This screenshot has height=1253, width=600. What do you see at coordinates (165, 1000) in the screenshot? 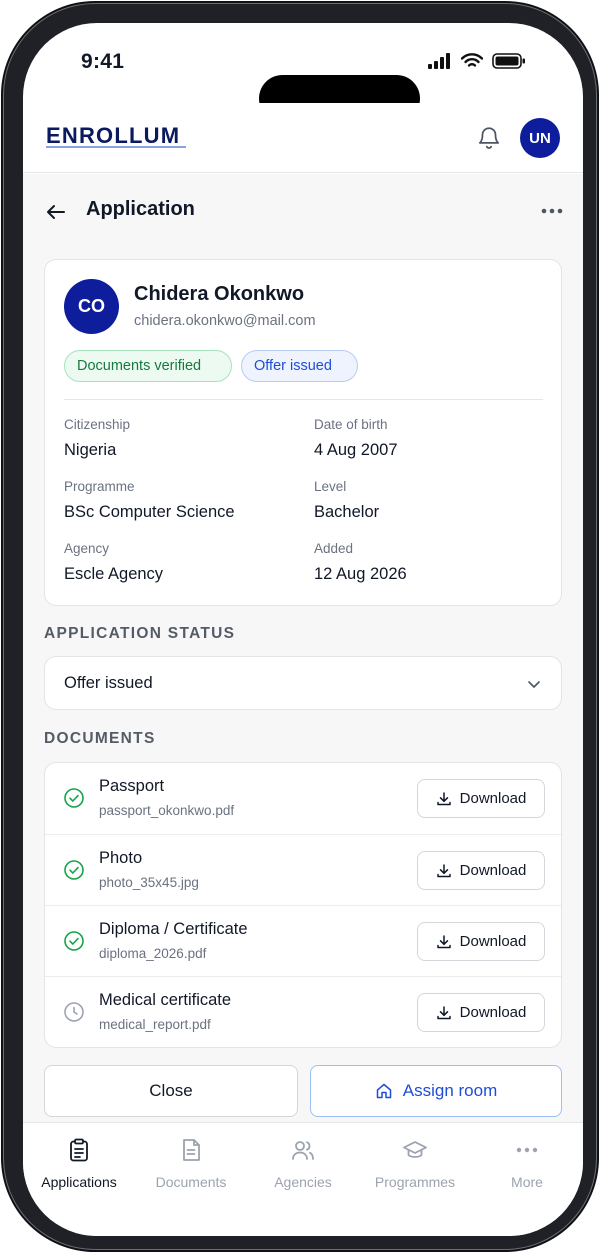
I see `document-name: Medical certificate` at bounding box center [165, 1000].